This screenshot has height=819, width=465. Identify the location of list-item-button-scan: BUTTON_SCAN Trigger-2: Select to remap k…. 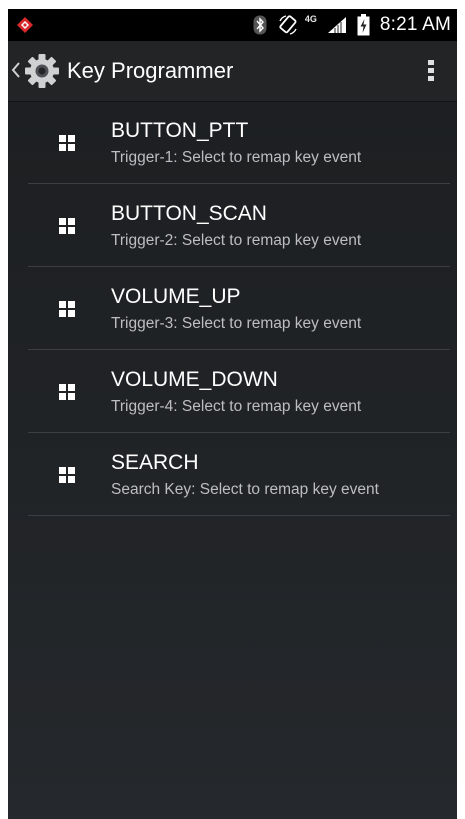
(239, 225).